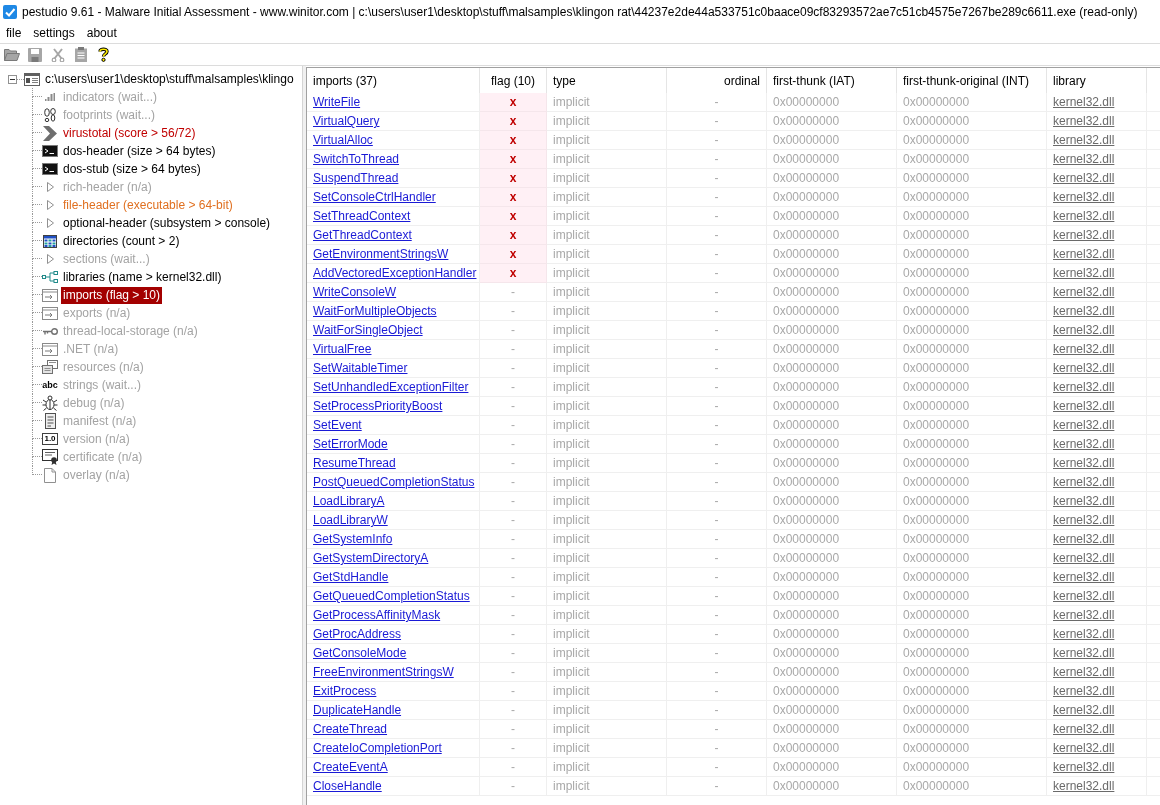 The image size is (1160, 805). I want to click on menu-item: settings, so click(54, 33).